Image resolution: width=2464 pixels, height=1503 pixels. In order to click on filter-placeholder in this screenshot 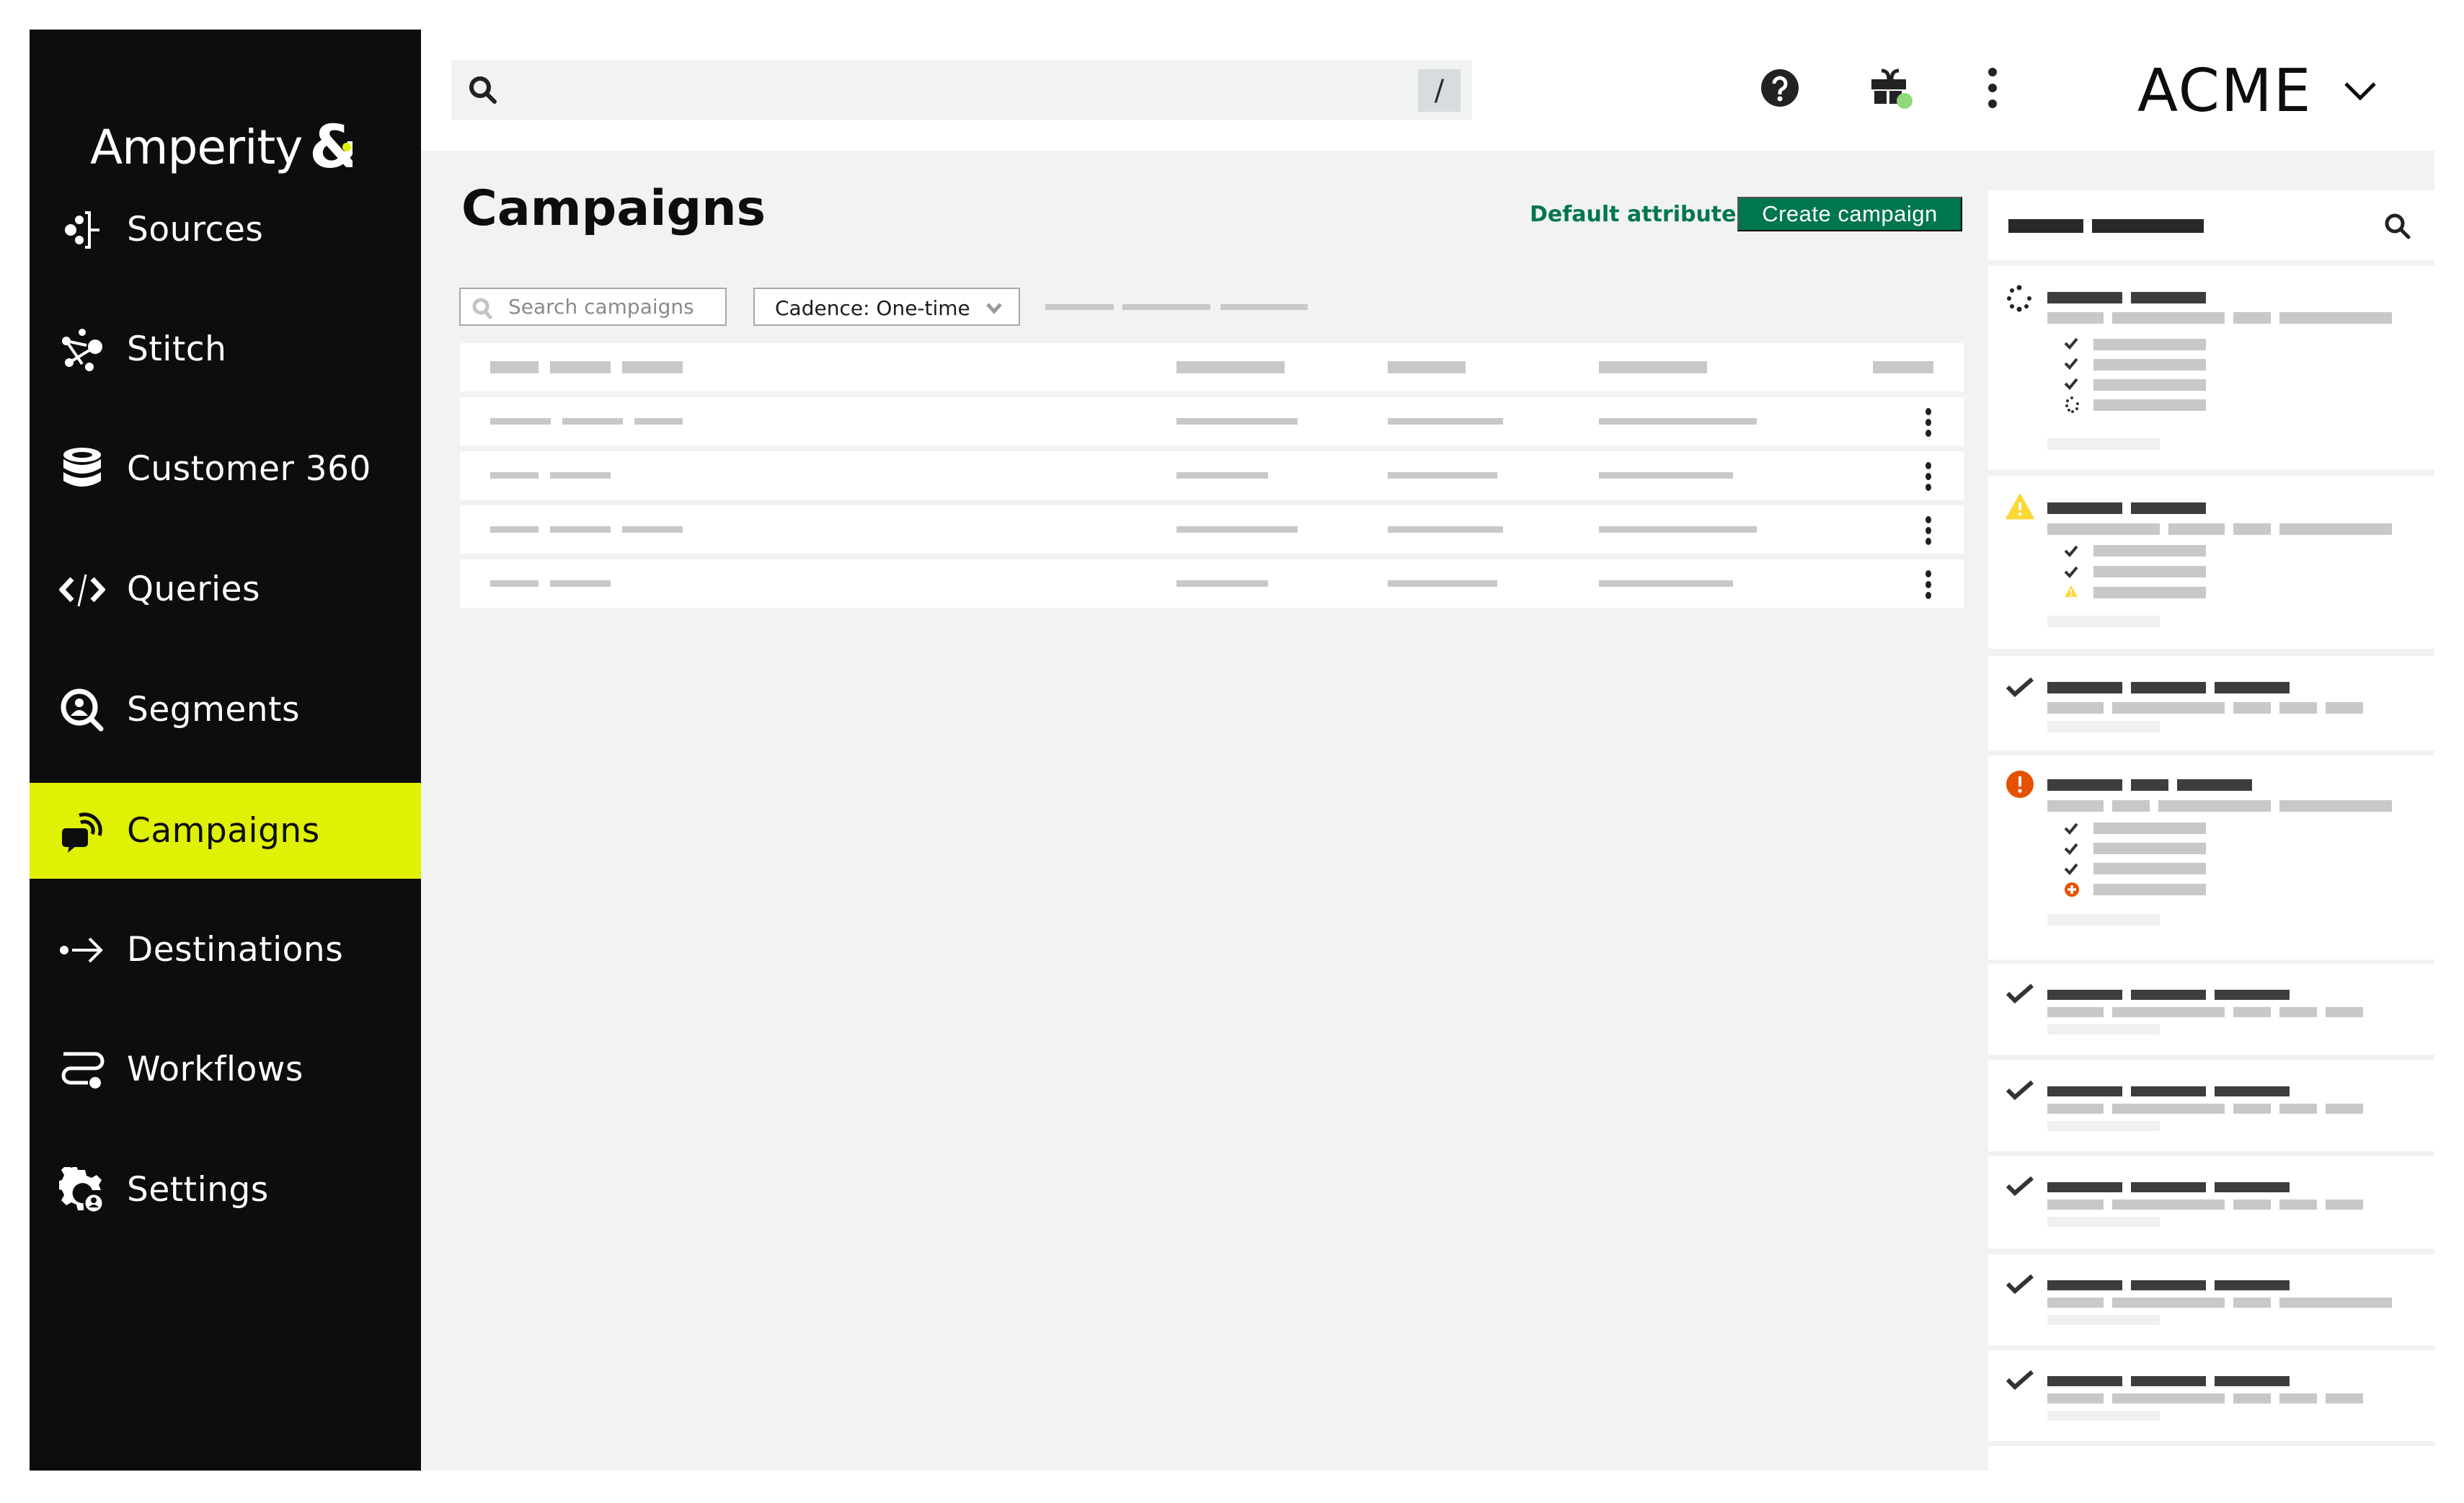, I will do `click(1166, 307)`.